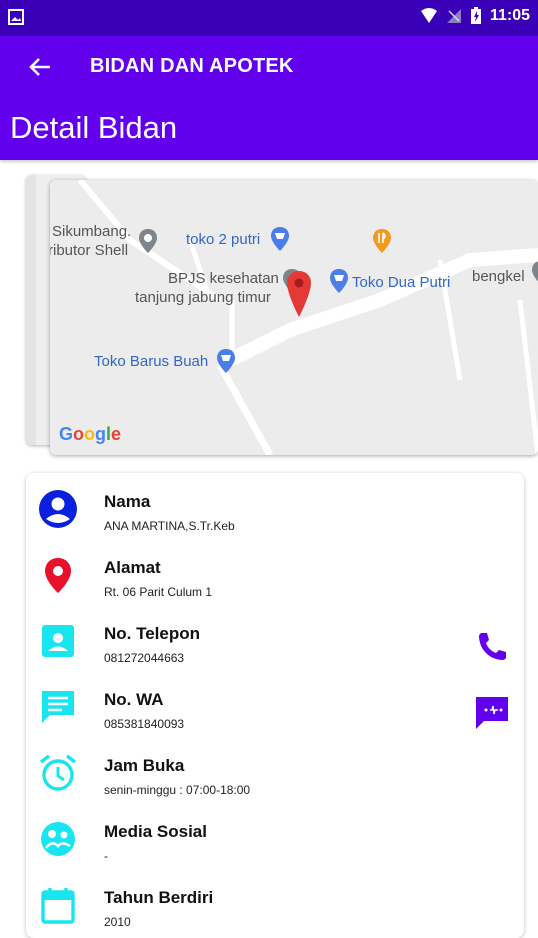  What do you see at coordinates (158, 592) in the screenshot?
I see `detail-value: Rt. 06 Parit Culum 1` at bounding box center [158, 592].